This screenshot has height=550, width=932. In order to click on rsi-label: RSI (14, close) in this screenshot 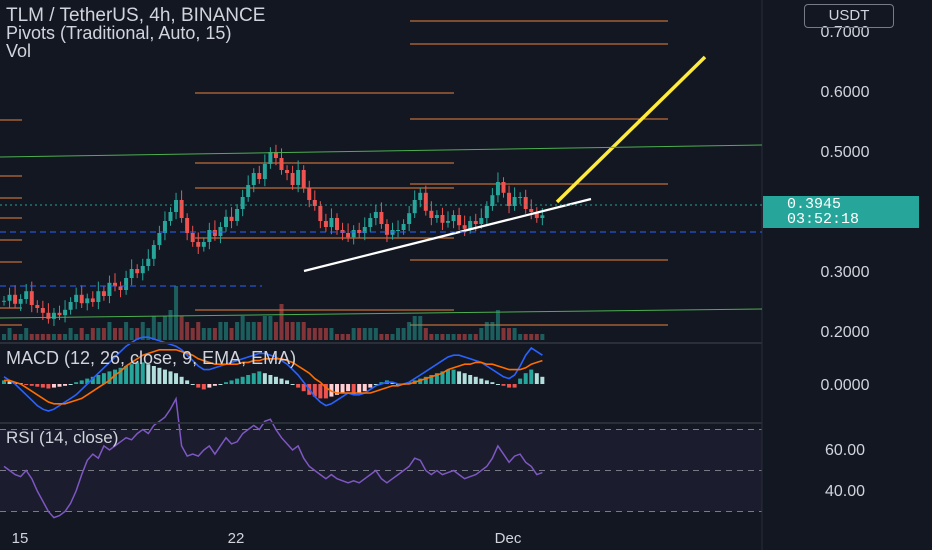, I will do `click(62, 438)`.